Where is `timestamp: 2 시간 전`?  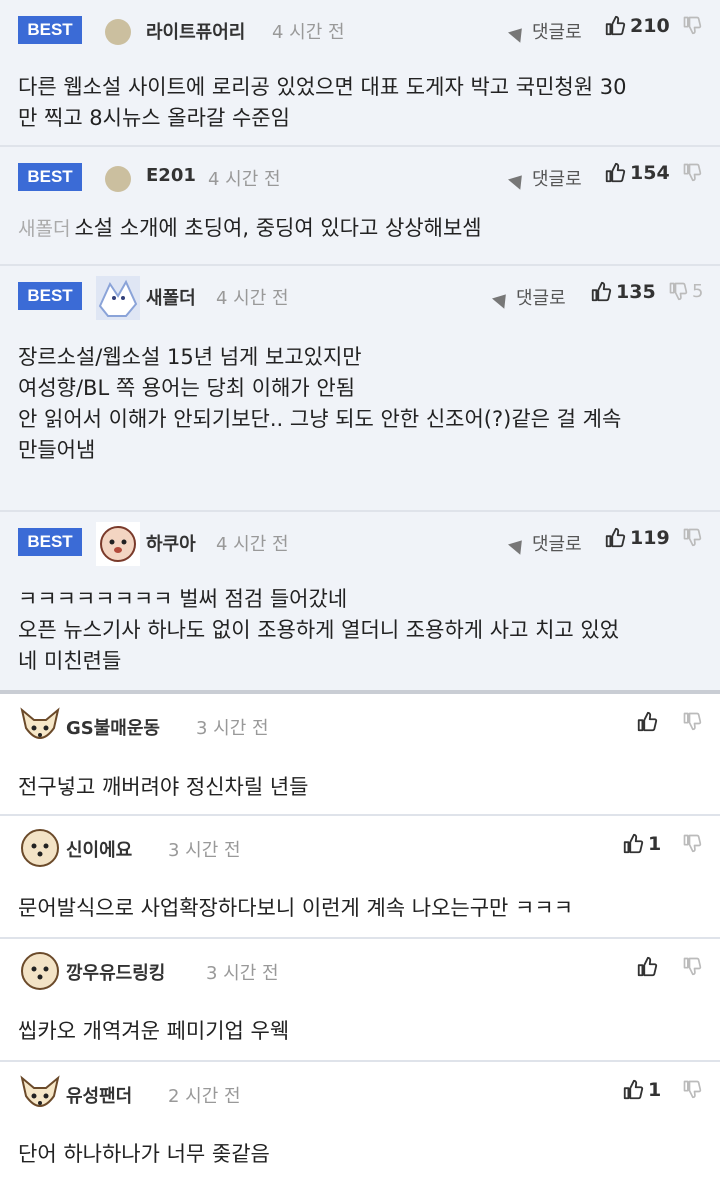
timestamp: 2 시간 전 is located at coordinates (204, 1096).